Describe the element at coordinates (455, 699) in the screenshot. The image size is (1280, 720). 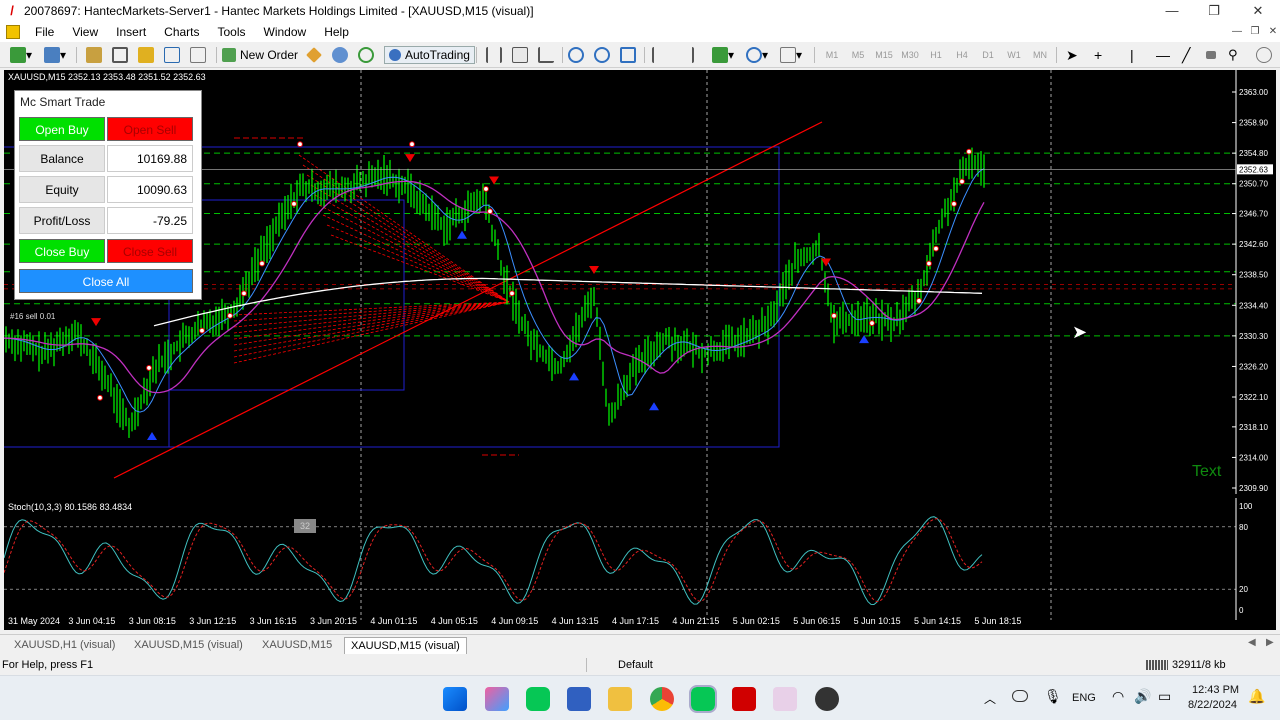
I see `windows-start-icon` at that location.